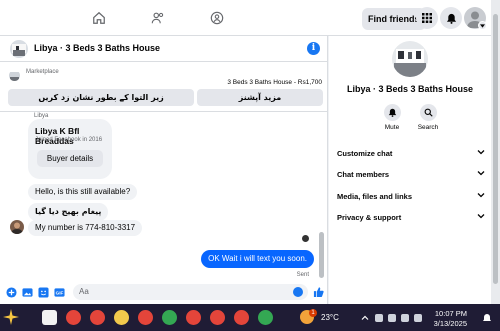  What do you see at coordinates (418, 318) in the screenshot?
I see `volume-icon` at bounding box center [418, 318].